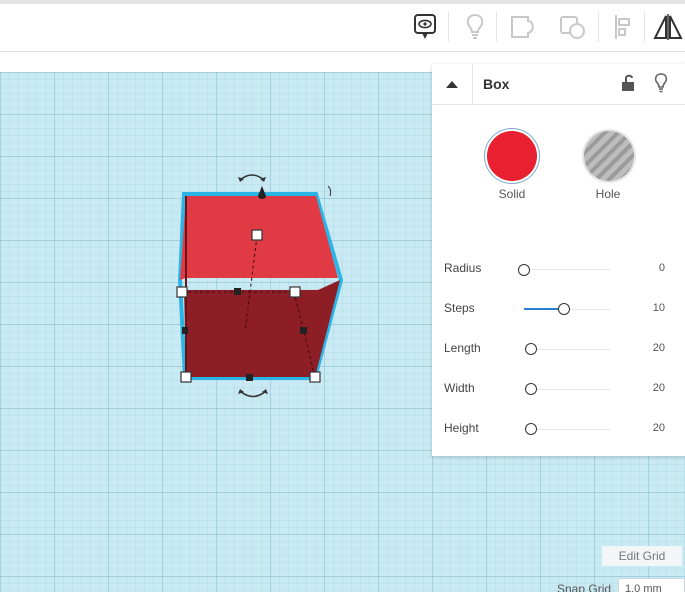 Image resolution: width=685 pixels, height=592 pixels. I want to click on param-radius-knob, so click(524, 270).